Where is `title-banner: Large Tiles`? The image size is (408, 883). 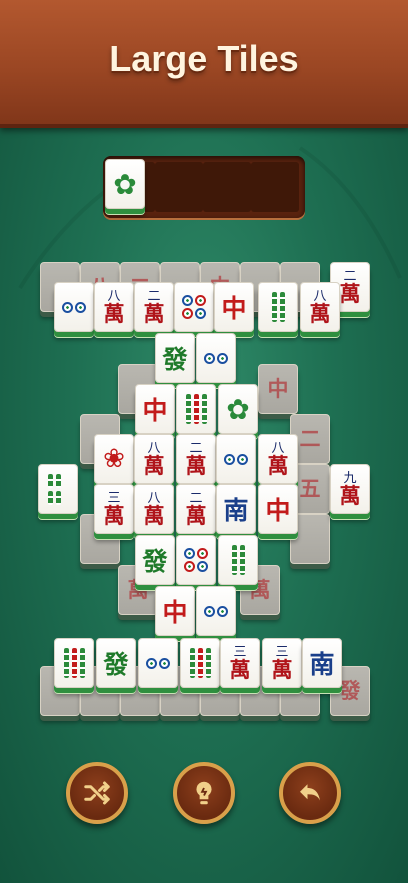 title-banner: Large Tiles is located at coordinates (204, 64).